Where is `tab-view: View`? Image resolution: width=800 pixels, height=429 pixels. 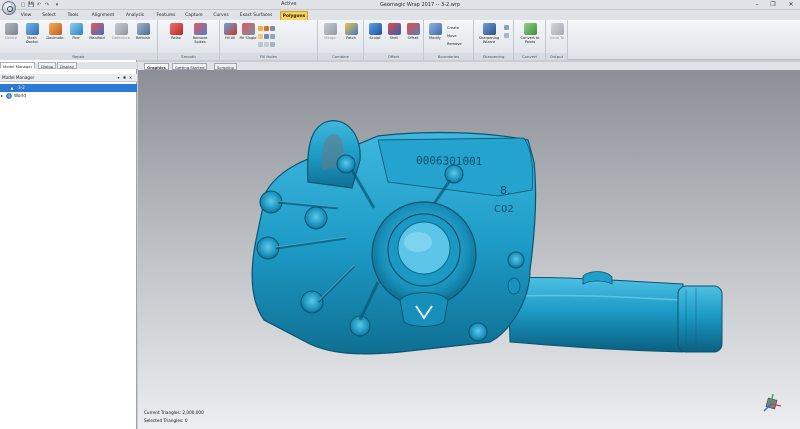
tab-view: View is located at coordinates (26, 15).